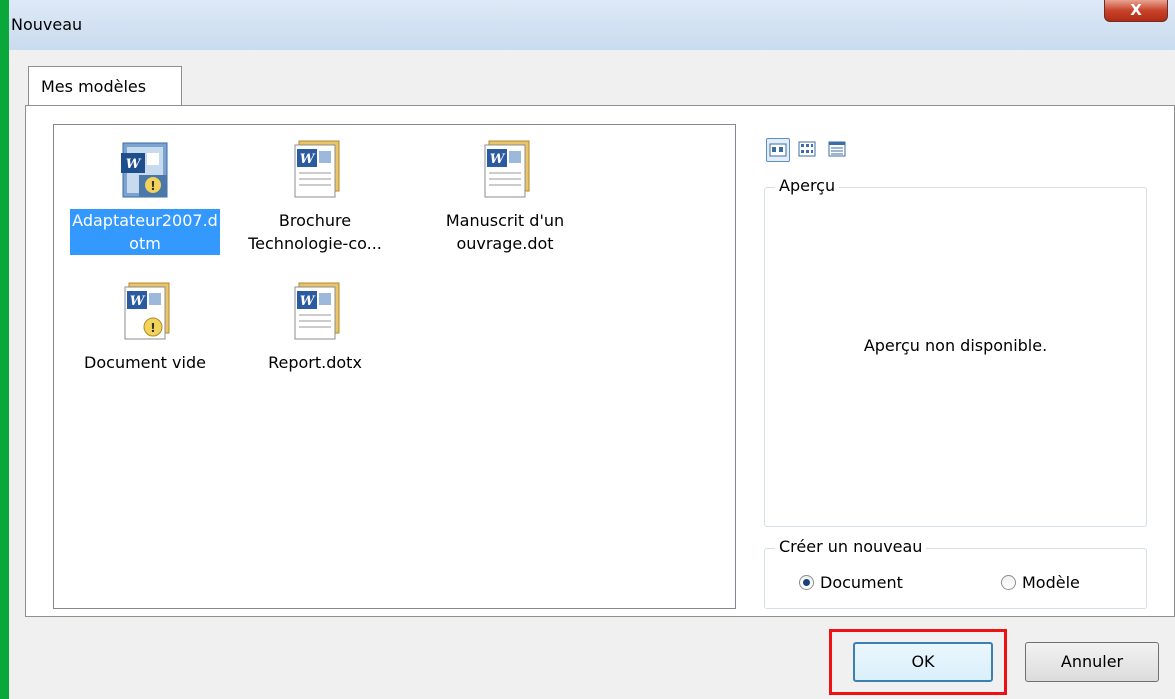 This screenshot has width=1175, height=699. What do you see at coordinates (592, 25) in the screenshot?
I see `title-bar: Nouveau X` at bounding box center [592, 25].